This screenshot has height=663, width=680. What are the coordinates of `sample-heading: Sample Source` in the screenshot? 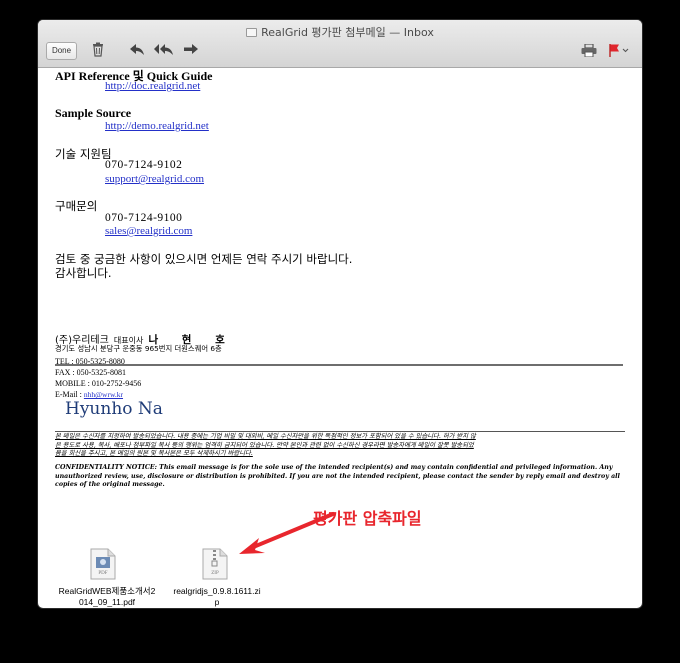 It's located at (93, 113).